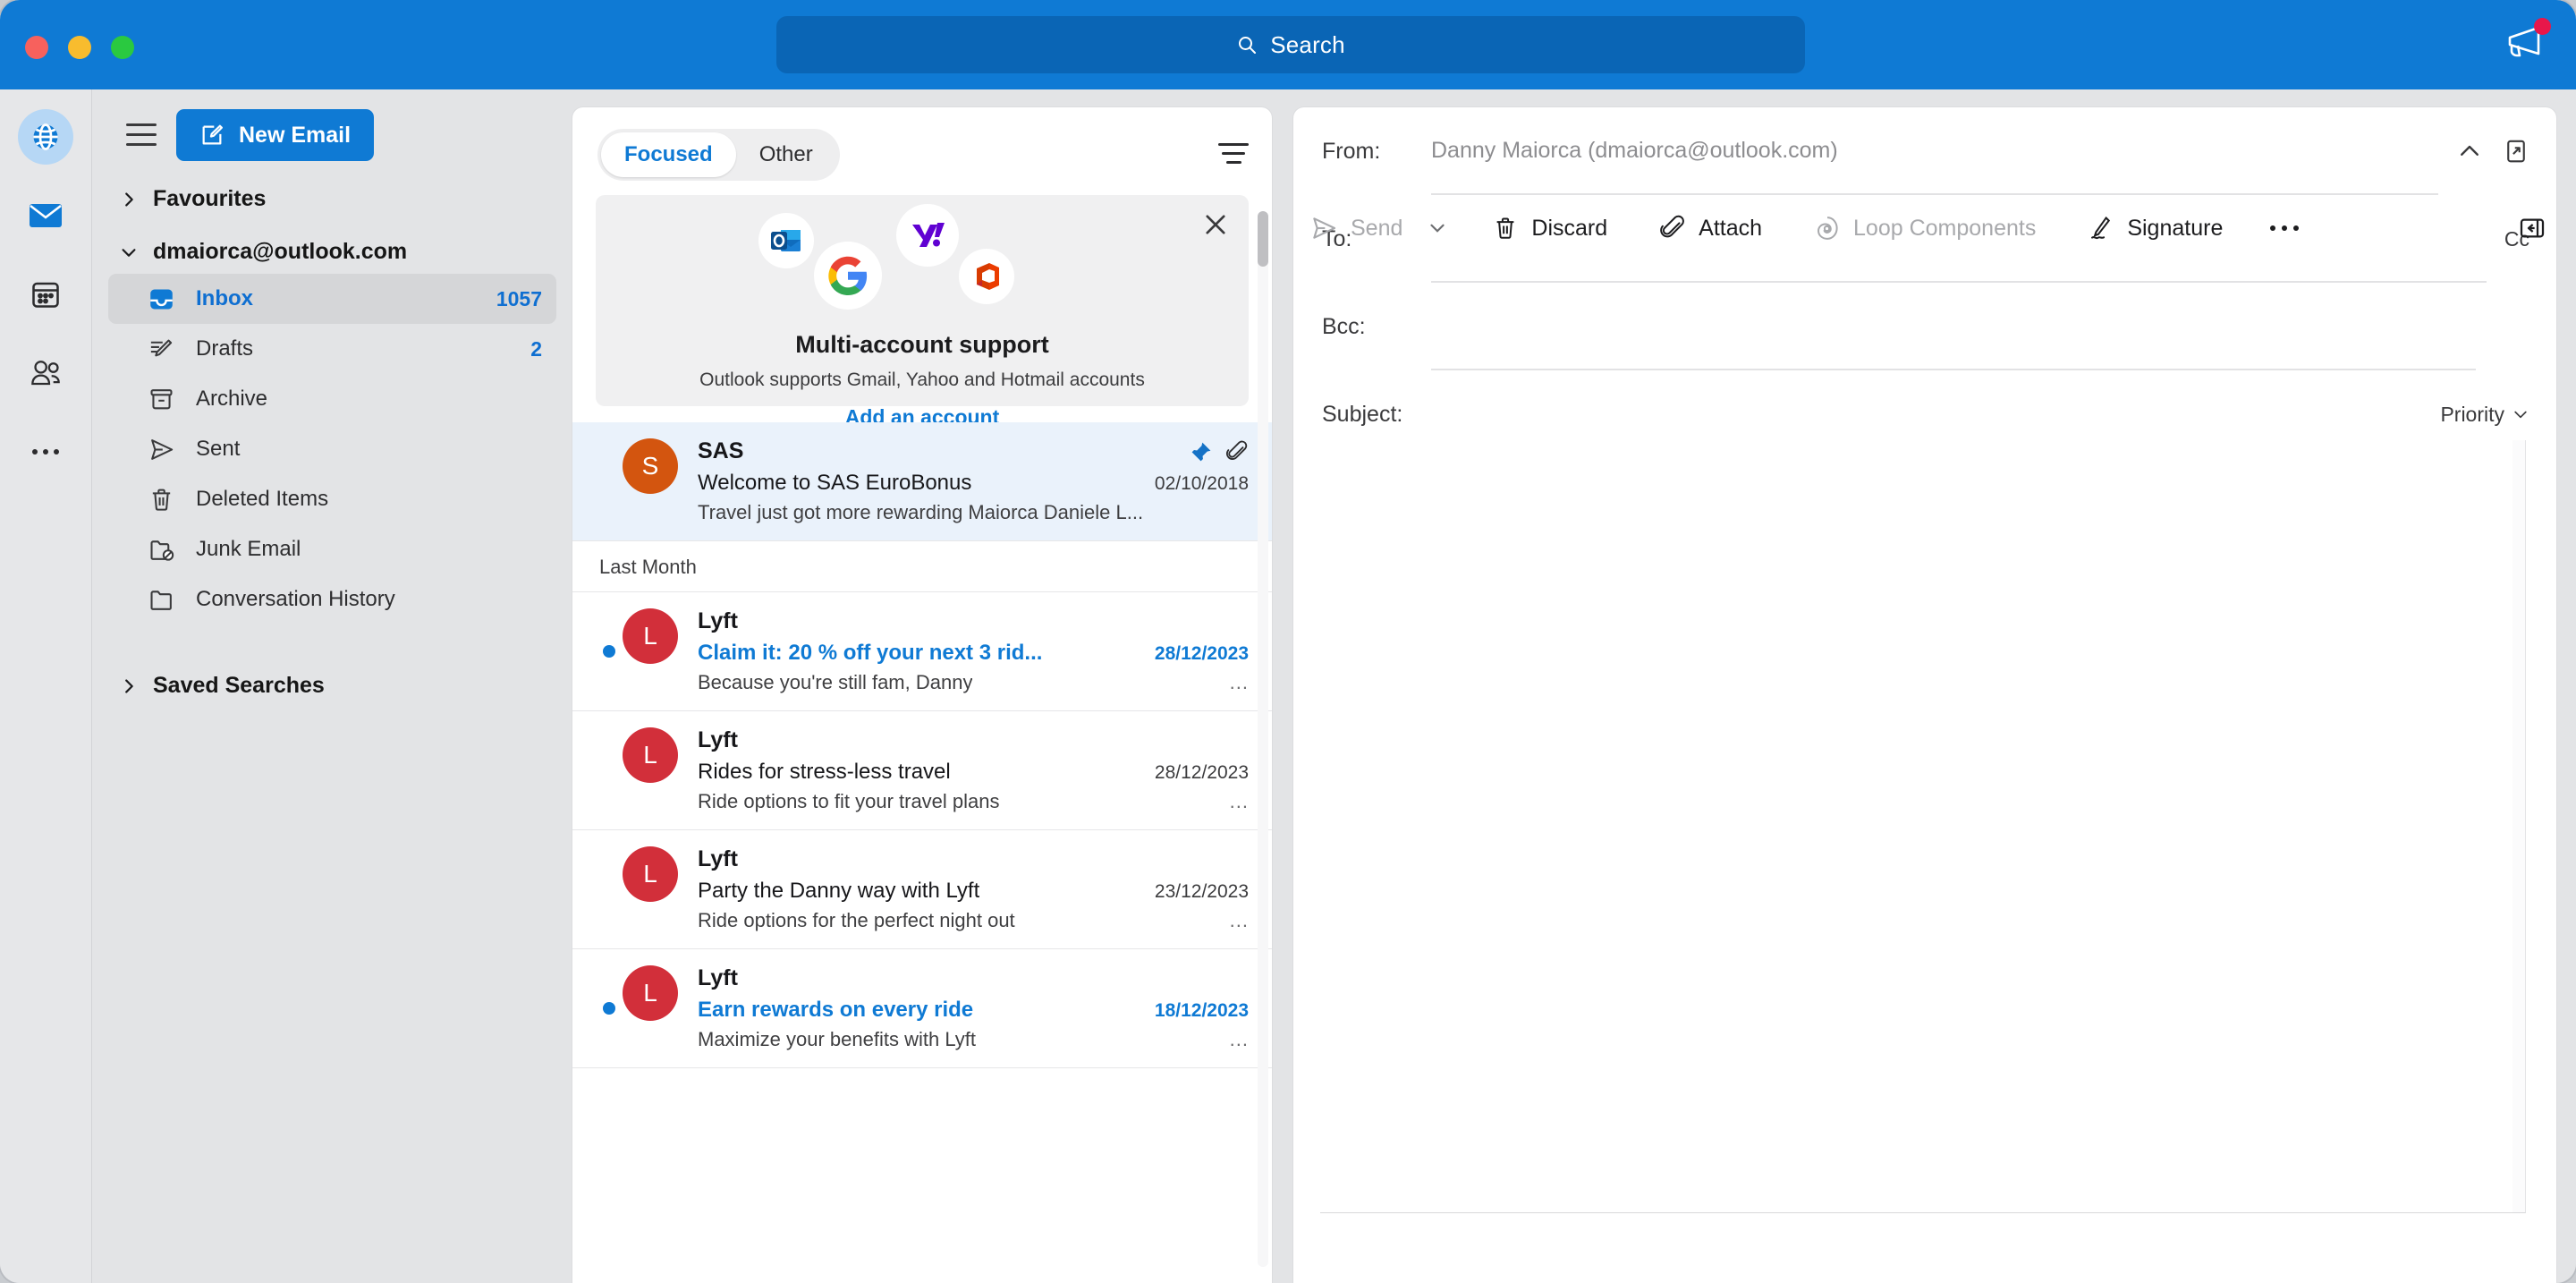  What do you see at coordinates (45, 452) in the screenshot?
I see `rail-item-more-apps` at bounding box center [45, 452].